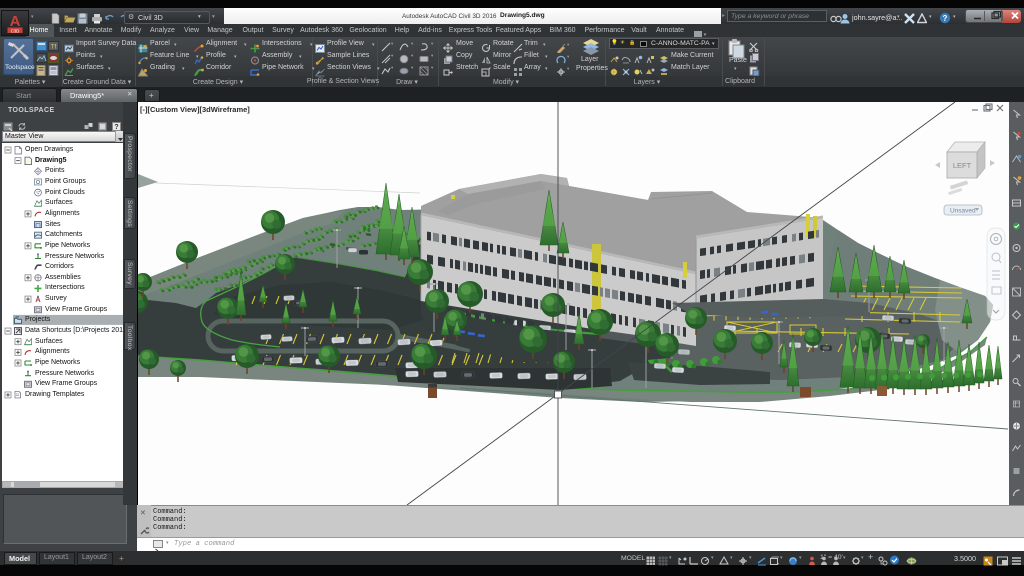  Describe the element at coordinates (15, 30) in the screenshot. I see `svg-text: C3D` at that location.